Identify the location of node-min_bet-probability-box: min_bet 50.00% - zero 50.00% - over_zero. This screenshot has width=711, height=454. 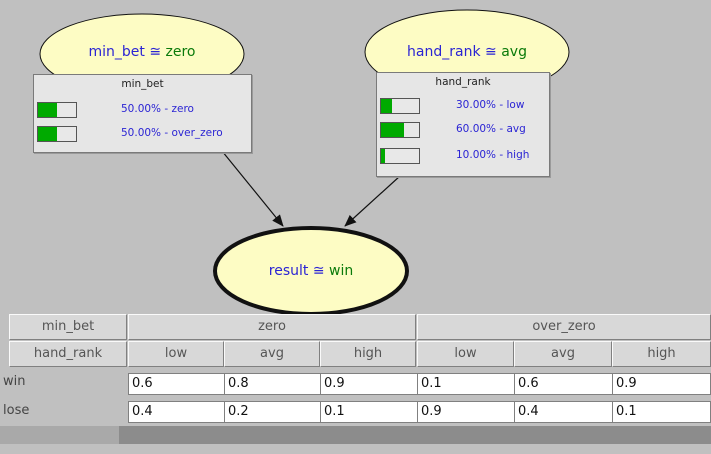
(142, 113).